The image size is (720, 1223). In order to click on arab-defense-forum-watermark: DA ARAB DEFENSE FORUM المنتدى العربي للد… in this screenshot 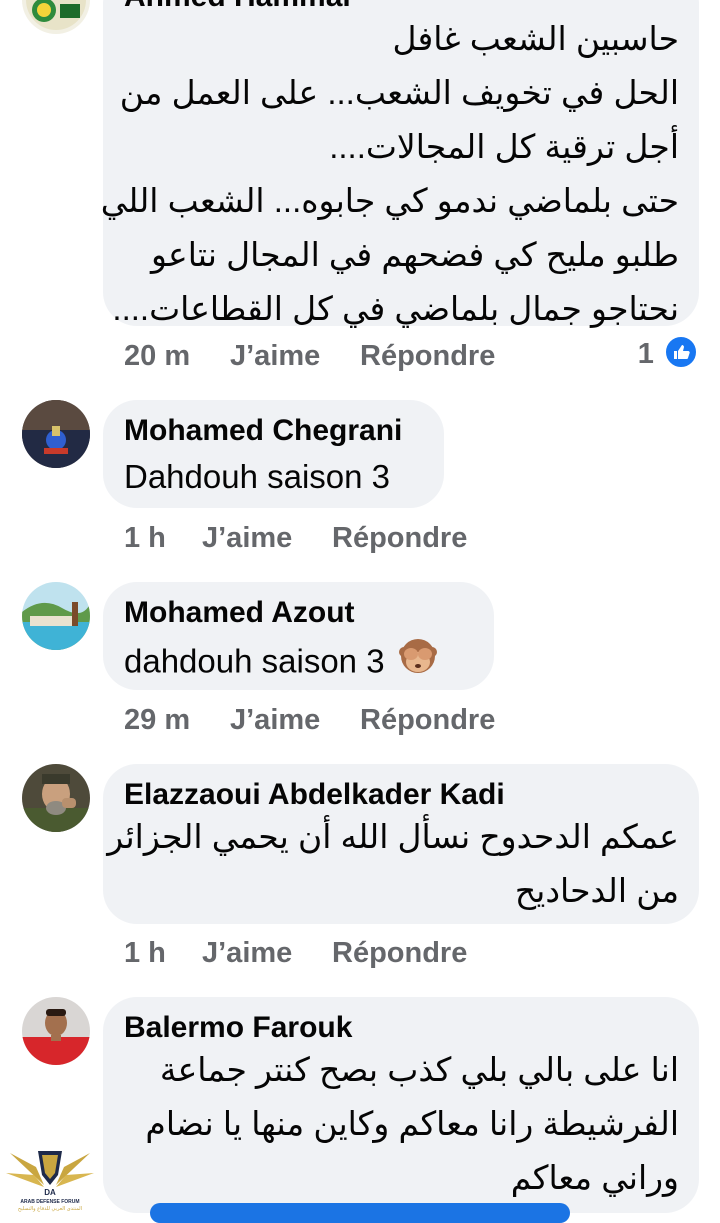, I will do `click(50, 1179)`.